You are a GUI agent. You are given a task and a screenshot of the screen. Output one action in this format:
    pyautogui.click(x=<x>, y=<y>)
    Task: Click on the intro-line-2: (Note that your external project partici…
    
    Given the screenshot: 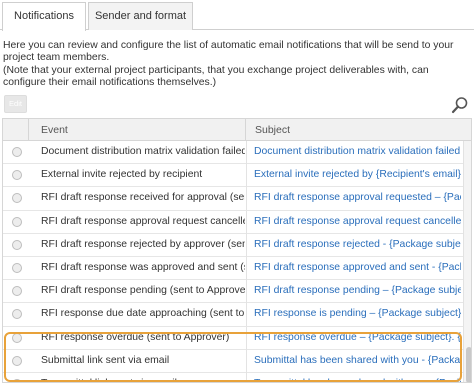 What is the action you would take?
    pyautogui.click(x=216, y=76)
    